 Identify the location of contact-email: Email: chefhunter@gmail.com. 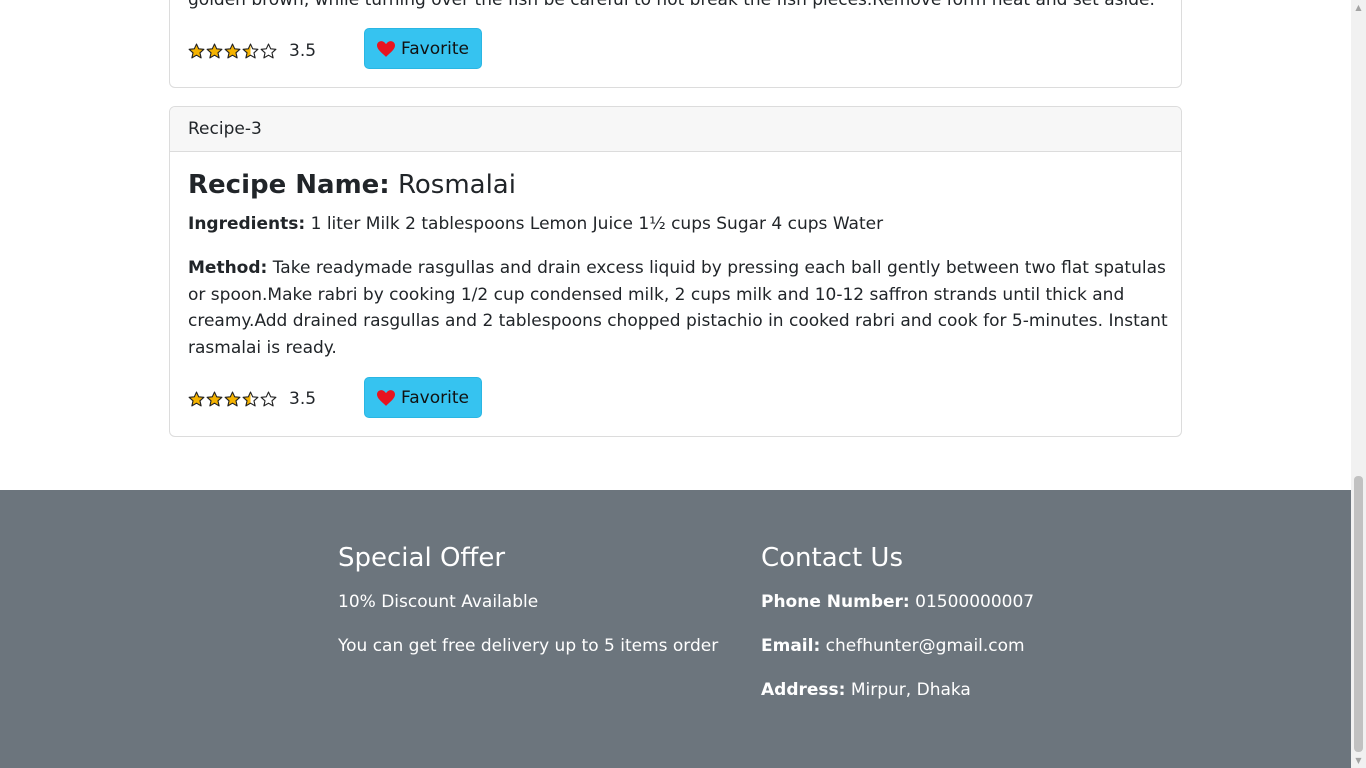
(897, 646).